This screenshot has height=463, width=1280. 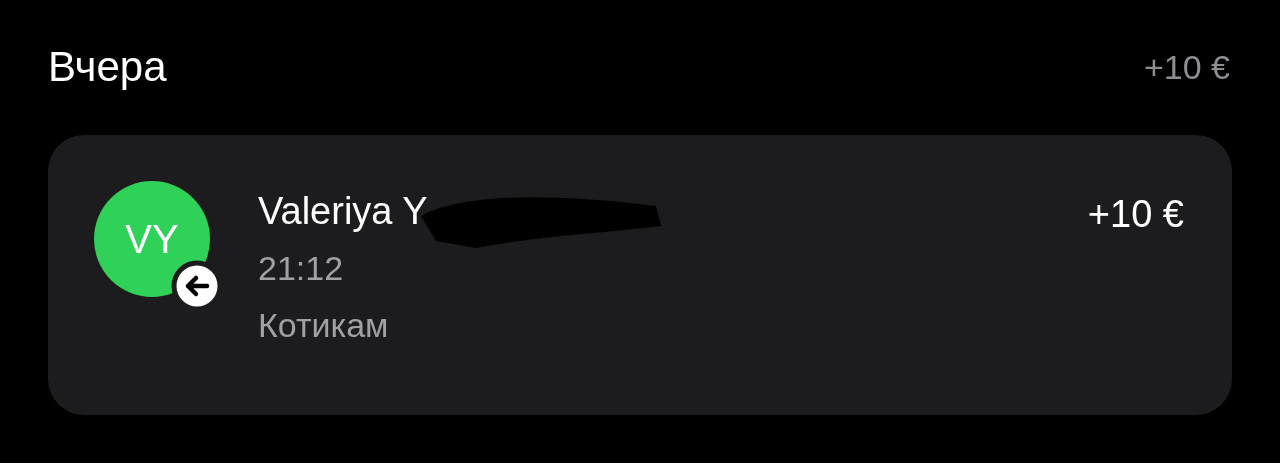 I want to click on avatar: VY, so click(x=152, y=239).